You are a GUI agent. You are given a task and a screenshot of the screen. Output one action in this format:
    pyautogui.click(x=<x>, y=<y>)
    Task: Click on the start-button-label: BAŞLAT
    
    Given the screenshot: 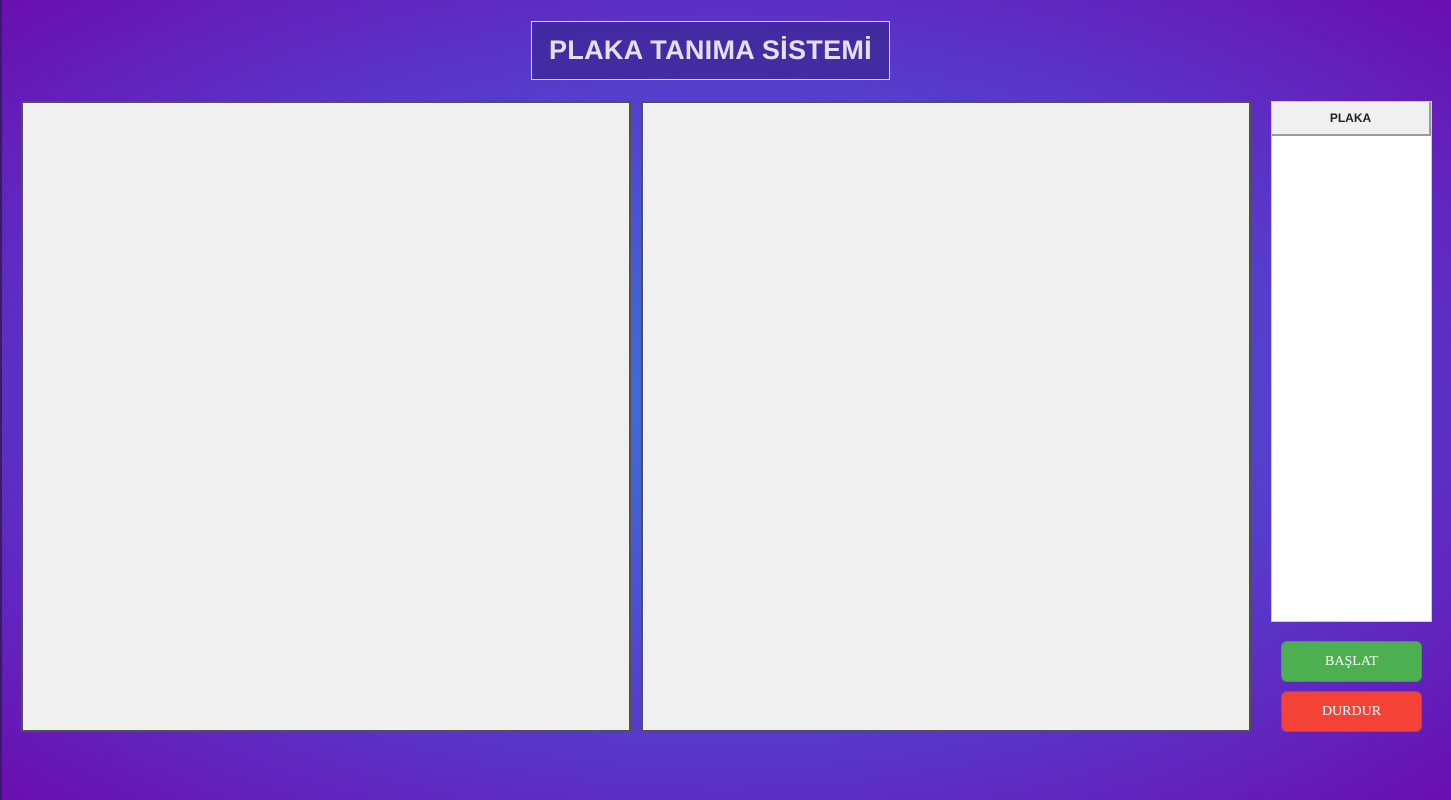 What is the action you would take?
    pyautogui.click(x=1351, y=661)
    